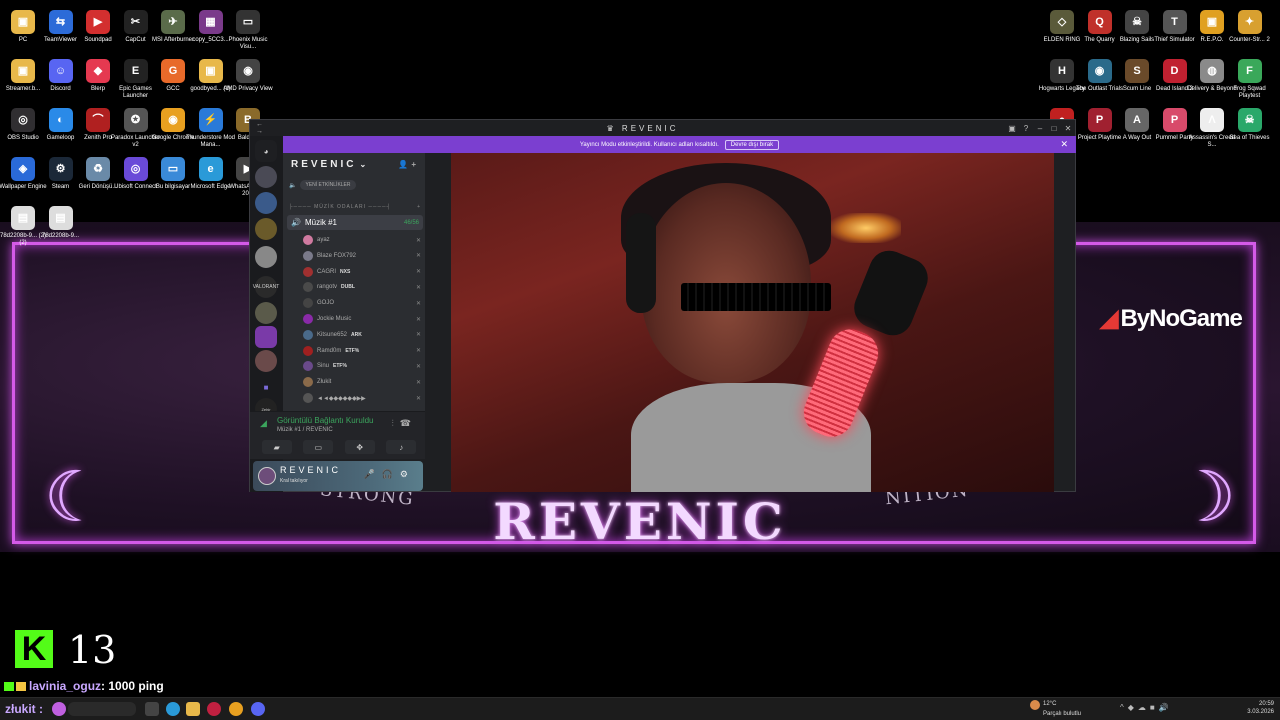 The image size is (1280, 720). What do you see at coordinates (334, 319) in the screenshot?
I see `voice-user-name: Jockie Music` at bounding box center [334, 319].